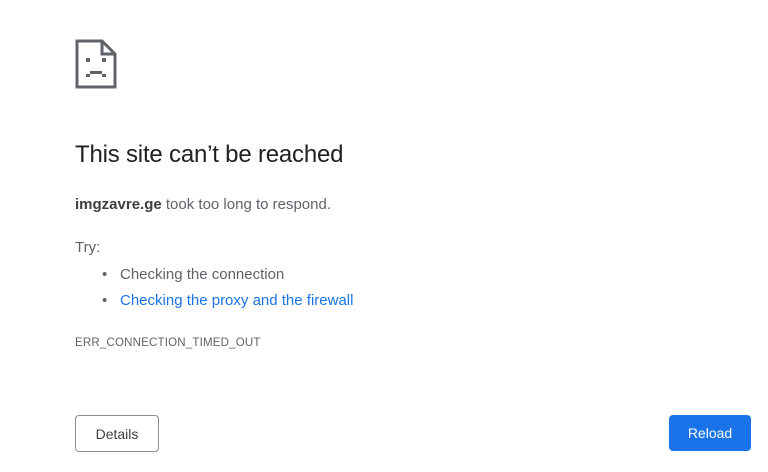  What do you see at coordinates (209, 154) in the screenshot?
I see `page-title: This site can’t be reached` at bounding box center [209, 154].